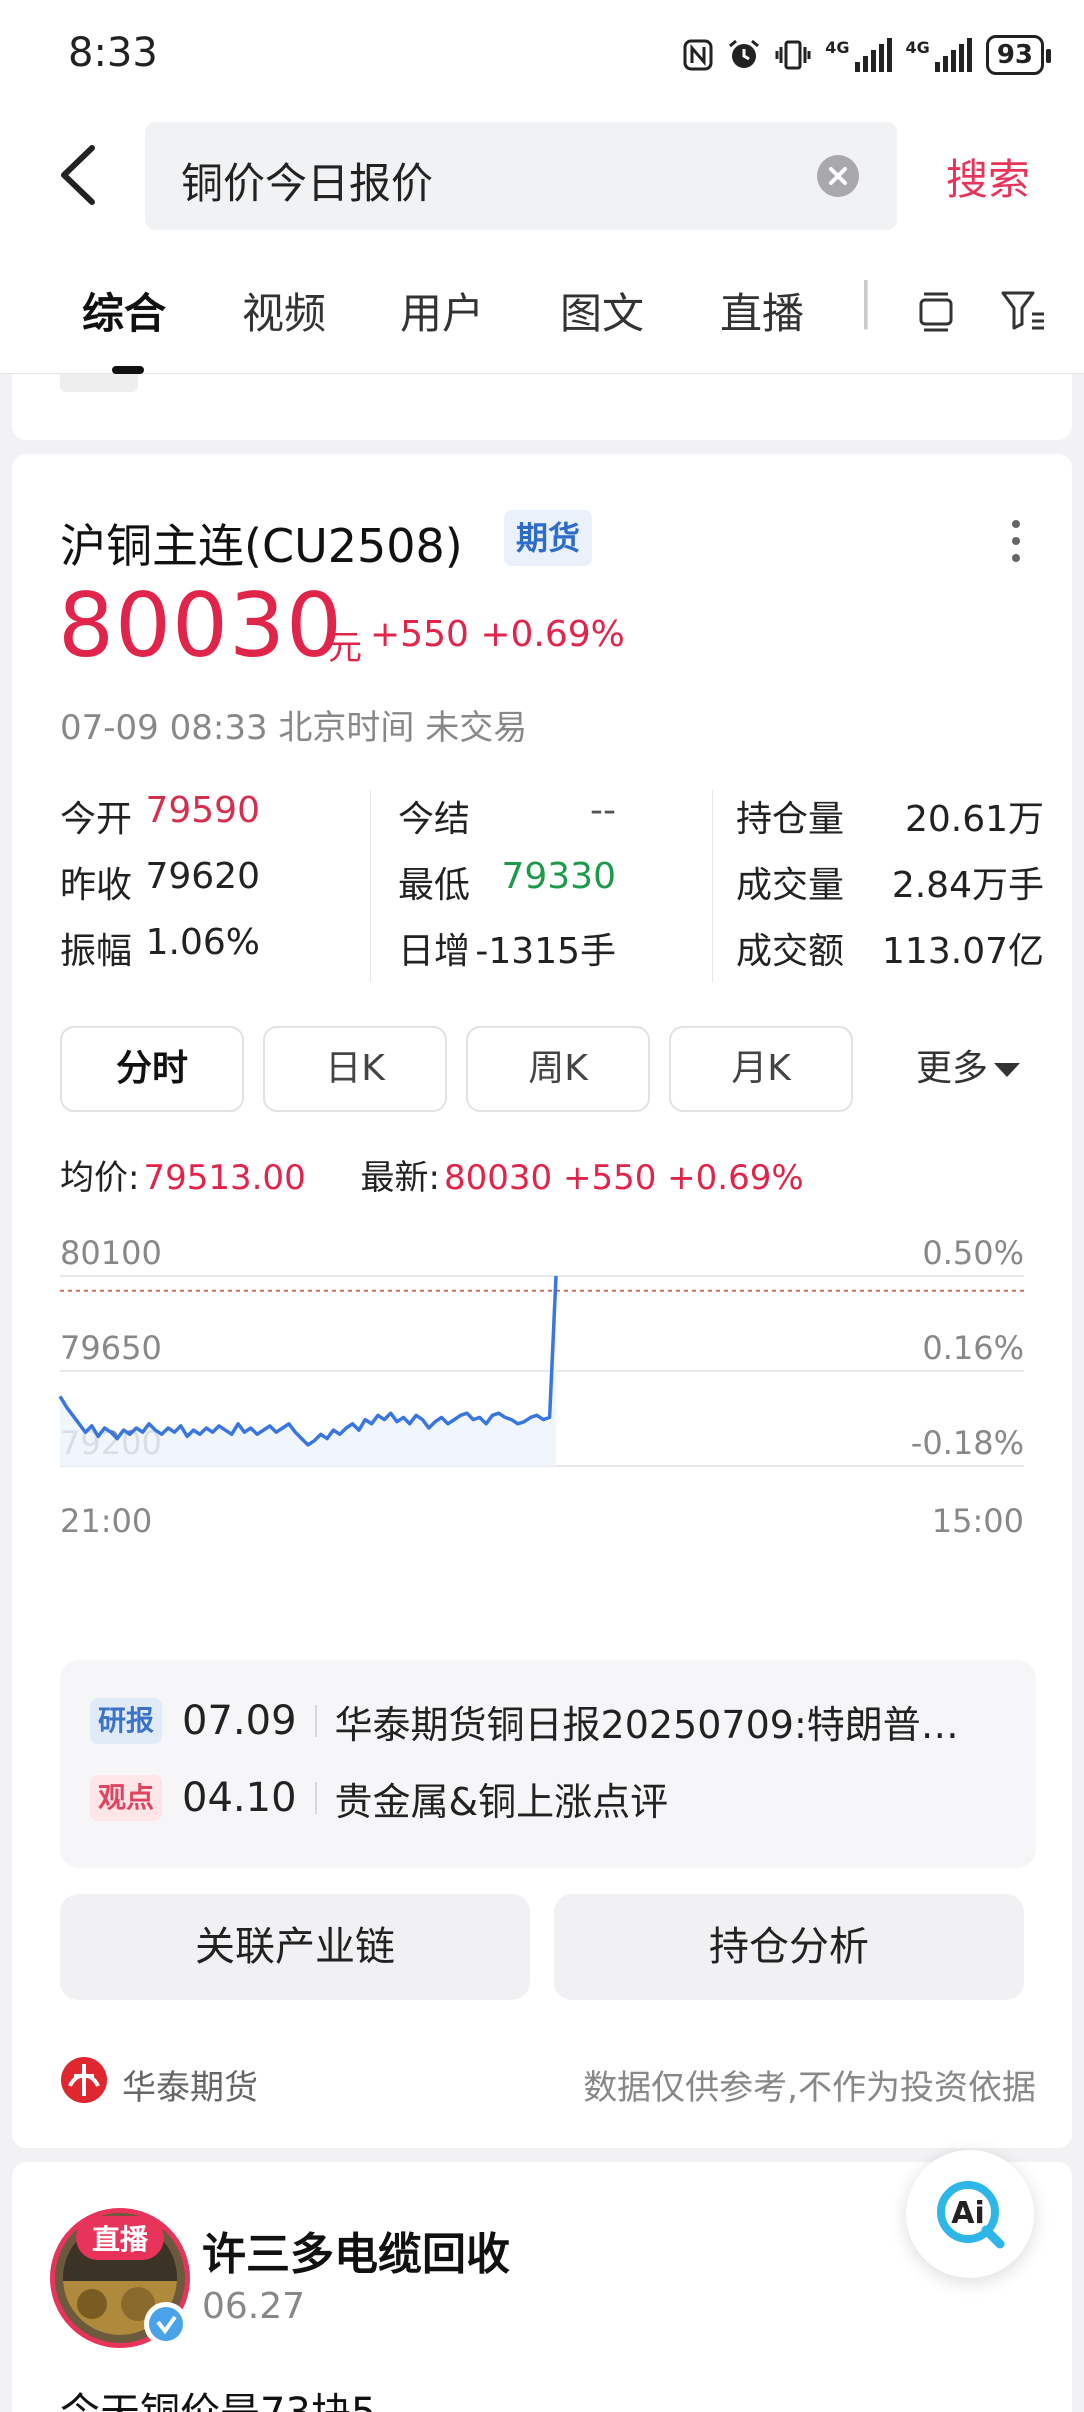  I want to click on tab-user: 用户, so click(442, 310).